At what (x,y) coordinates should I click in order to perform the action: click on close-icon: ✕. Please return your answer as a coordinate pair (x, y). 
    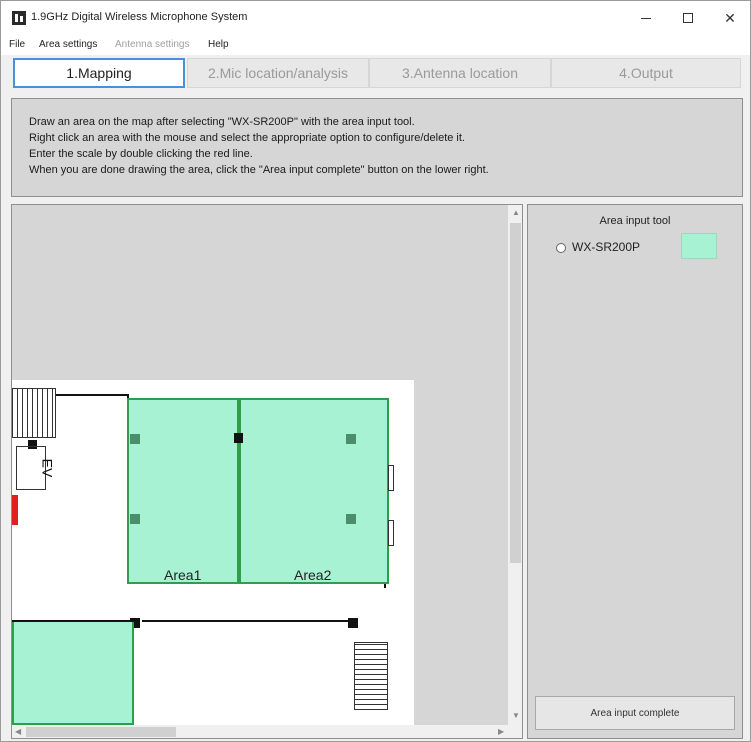
    Looking at the image, I should click on (730, 17).